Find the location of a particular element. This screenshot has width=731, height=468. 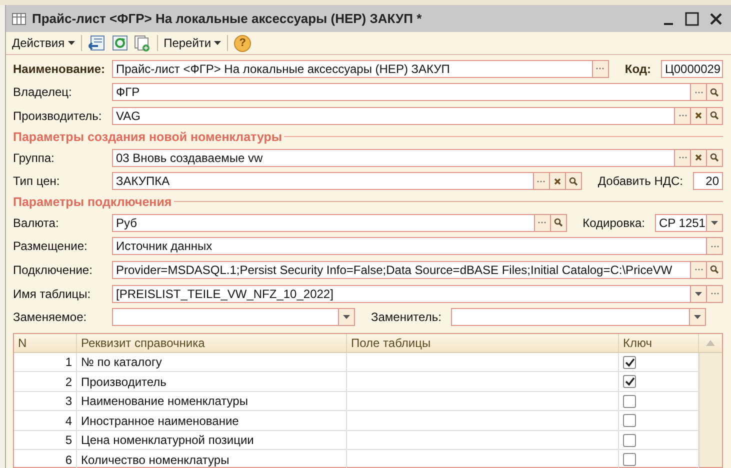

input-field: [PREISLIST_TEILE_VW_NFZ_10_2022] is located at coordinates (417, 293).